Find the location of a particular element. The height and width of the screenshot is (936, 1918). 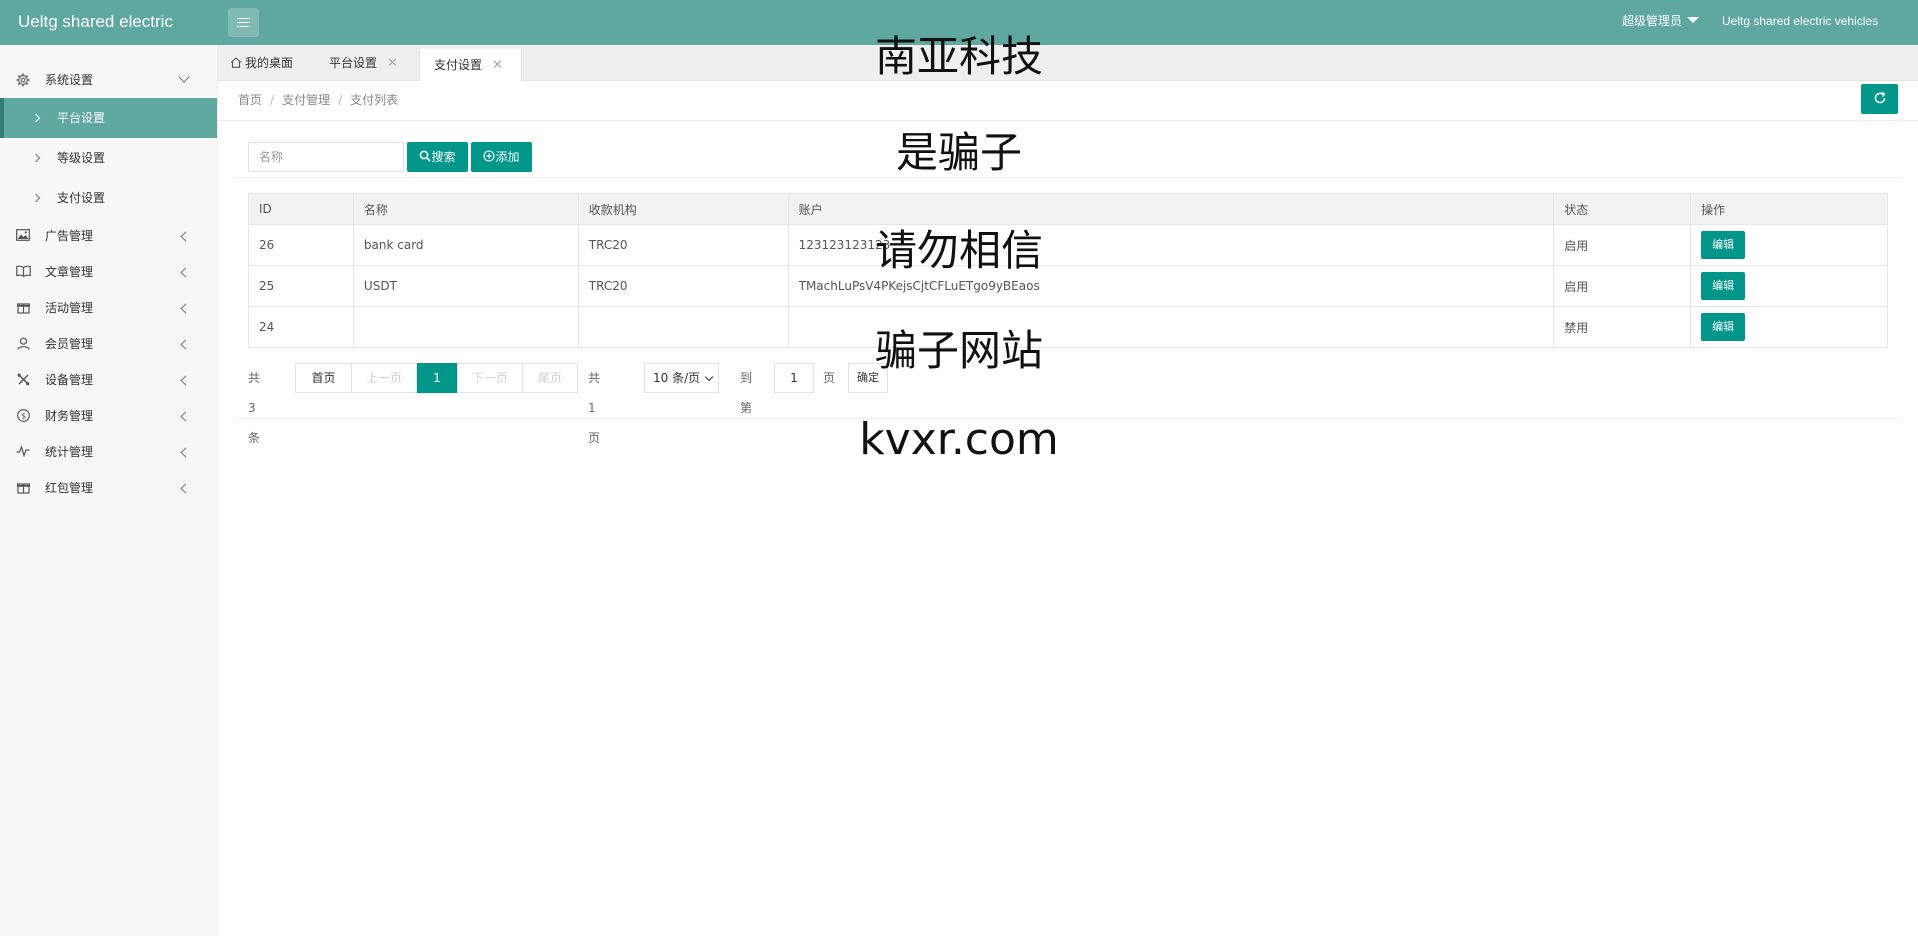

sidebar-subitem-payment: 支付设置 is located at coordinates (108, 198).